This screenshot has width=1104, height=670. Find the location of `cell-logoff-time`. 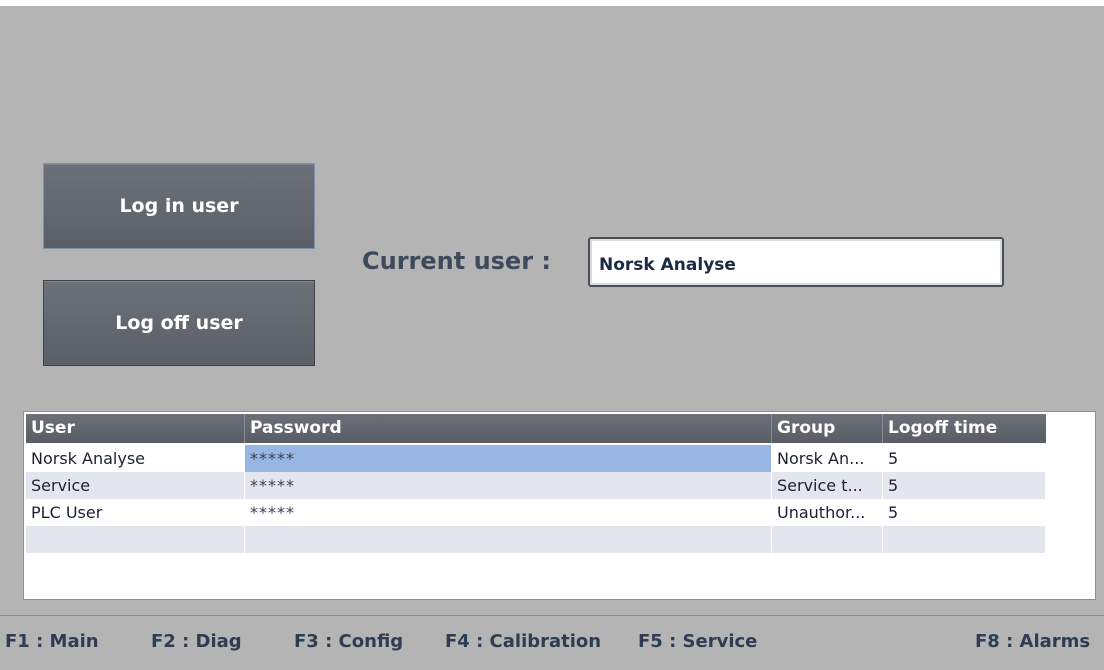

cell-logoff-time is located at coordinates (964, 539).